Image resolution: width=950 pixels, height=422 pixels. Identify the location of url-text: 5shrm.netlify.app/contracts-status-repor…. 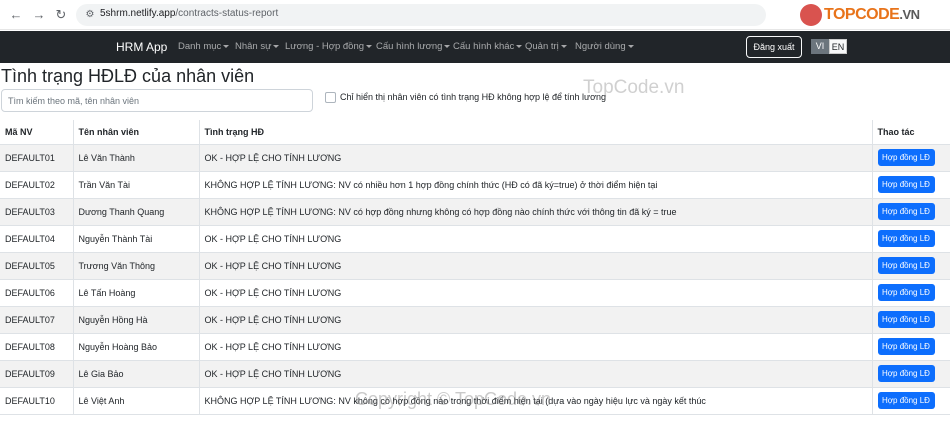
(189, 13).